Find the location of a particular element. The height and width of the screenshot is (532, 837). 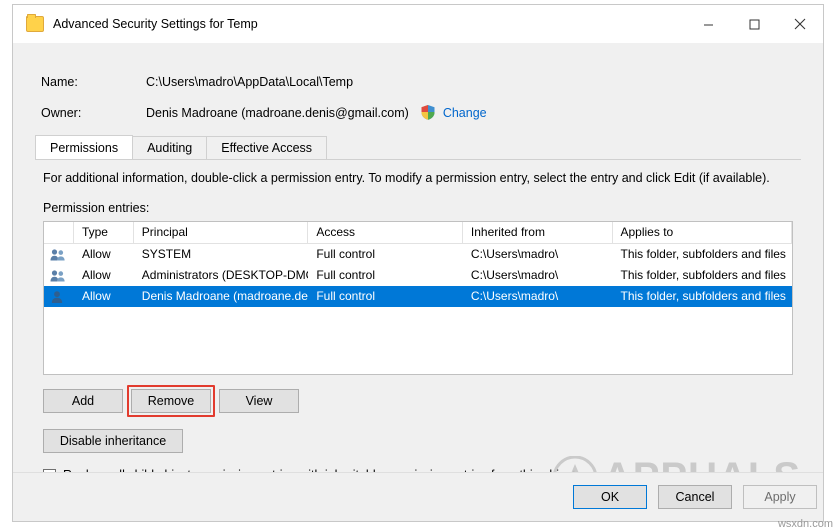

permission-entries-label: Permission entries: is located at coordinates (96, 208).